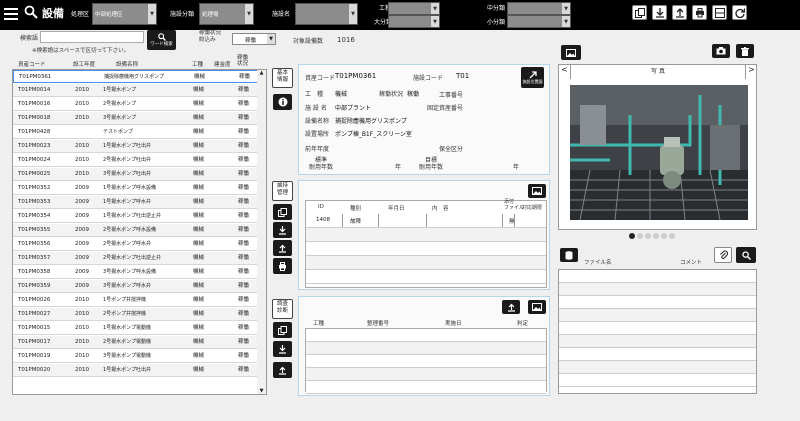 Image resolution: width=800 pixels, height=421 pixels. I want to click on photo-next-button: >, so click(751, 72).